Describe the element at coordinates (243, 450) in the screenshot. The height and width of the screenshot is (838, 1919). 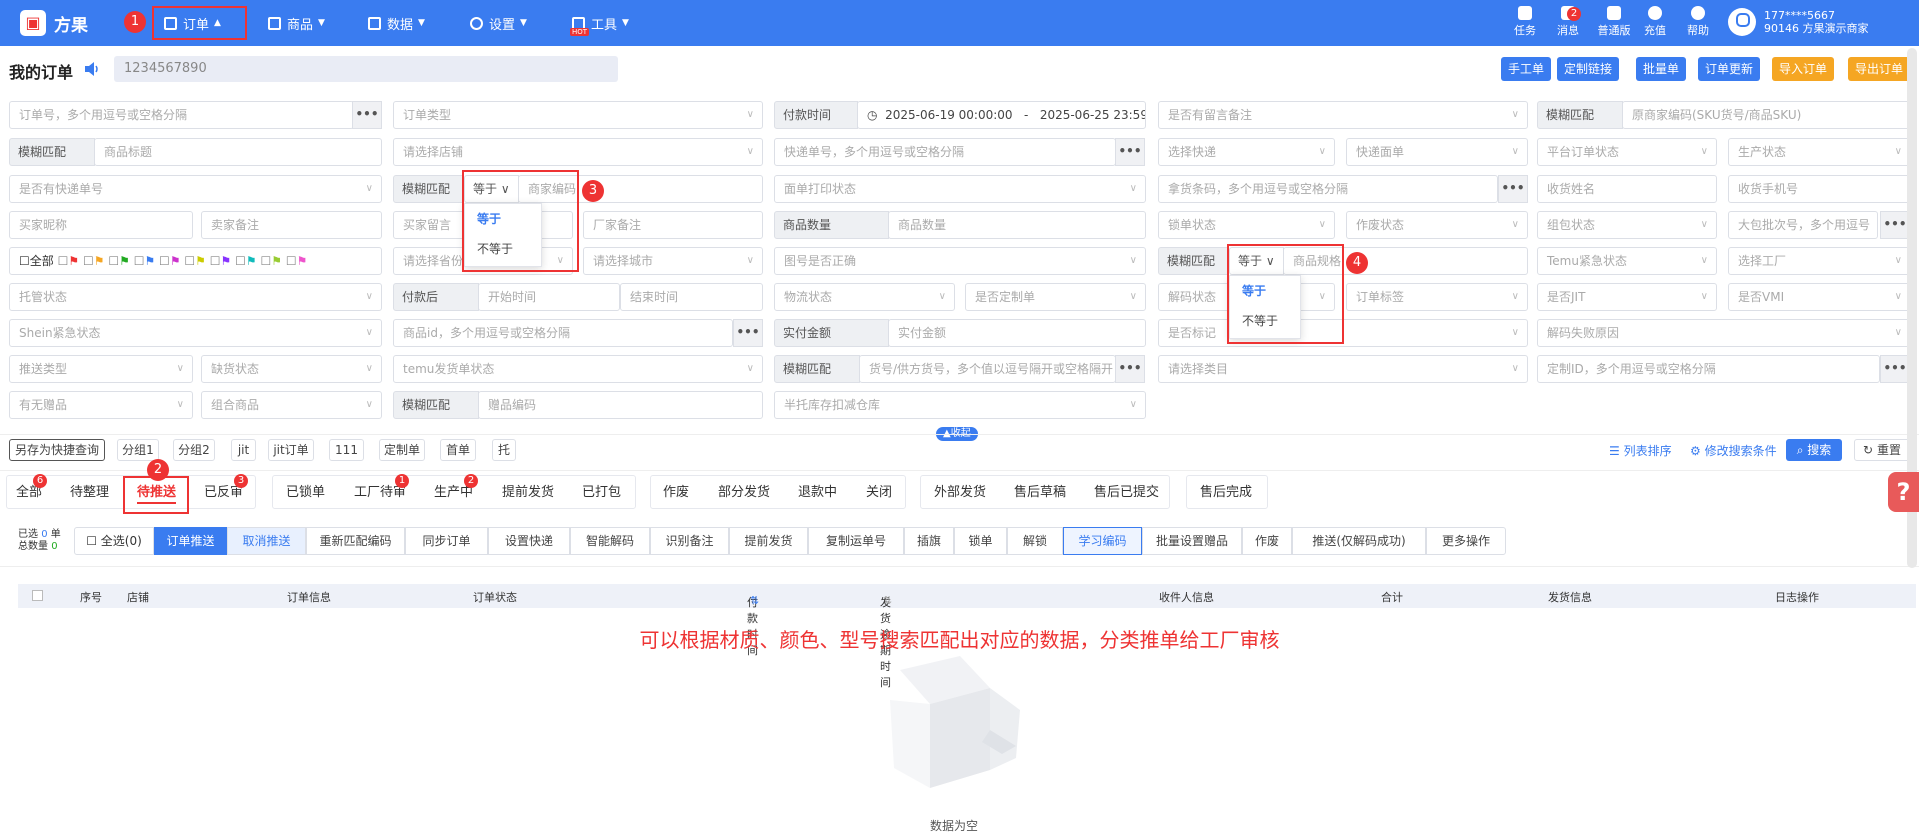
I see `quick-chip: jit` at that location.